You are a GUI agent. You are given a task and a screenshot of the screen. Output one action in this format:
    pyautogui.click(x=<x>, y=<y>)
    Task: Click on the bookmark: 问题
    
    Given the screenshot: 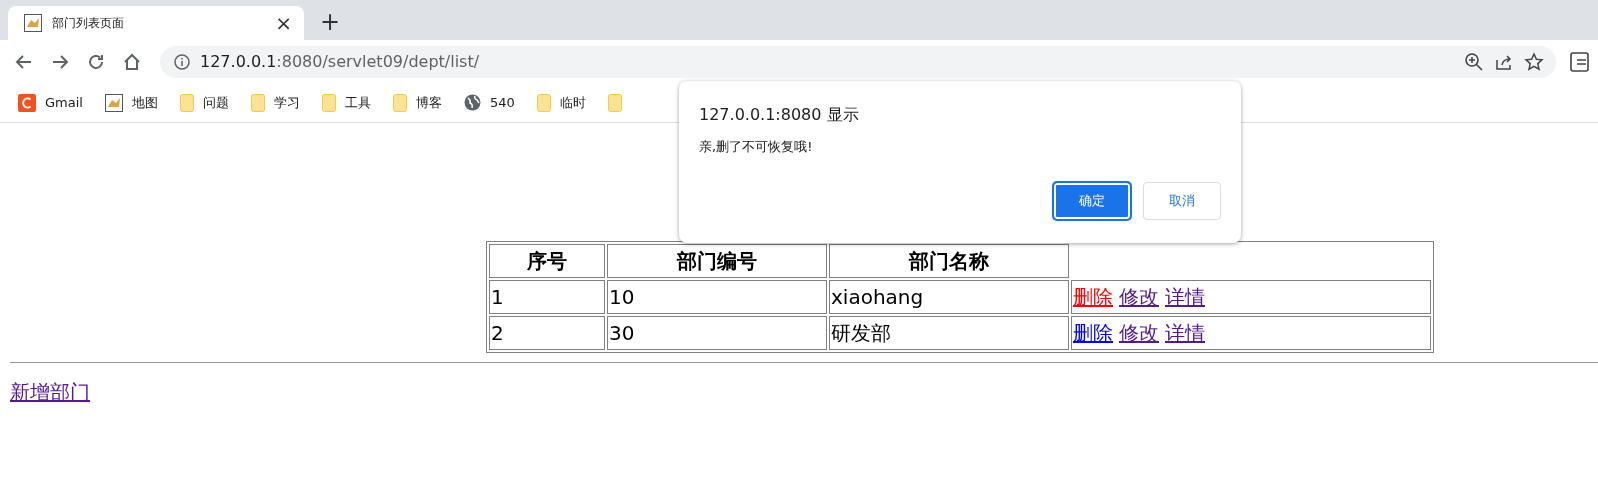 What is the action you would take?
    pyautogui.click(x=204, y=102)
    